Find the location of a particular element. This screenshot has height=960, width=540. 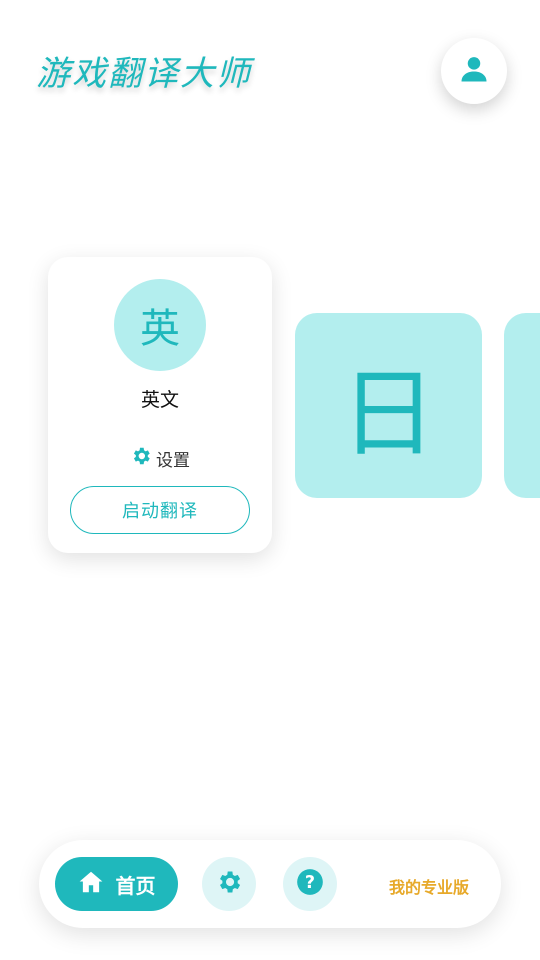

profile-button is located at coordinates (474, 71).